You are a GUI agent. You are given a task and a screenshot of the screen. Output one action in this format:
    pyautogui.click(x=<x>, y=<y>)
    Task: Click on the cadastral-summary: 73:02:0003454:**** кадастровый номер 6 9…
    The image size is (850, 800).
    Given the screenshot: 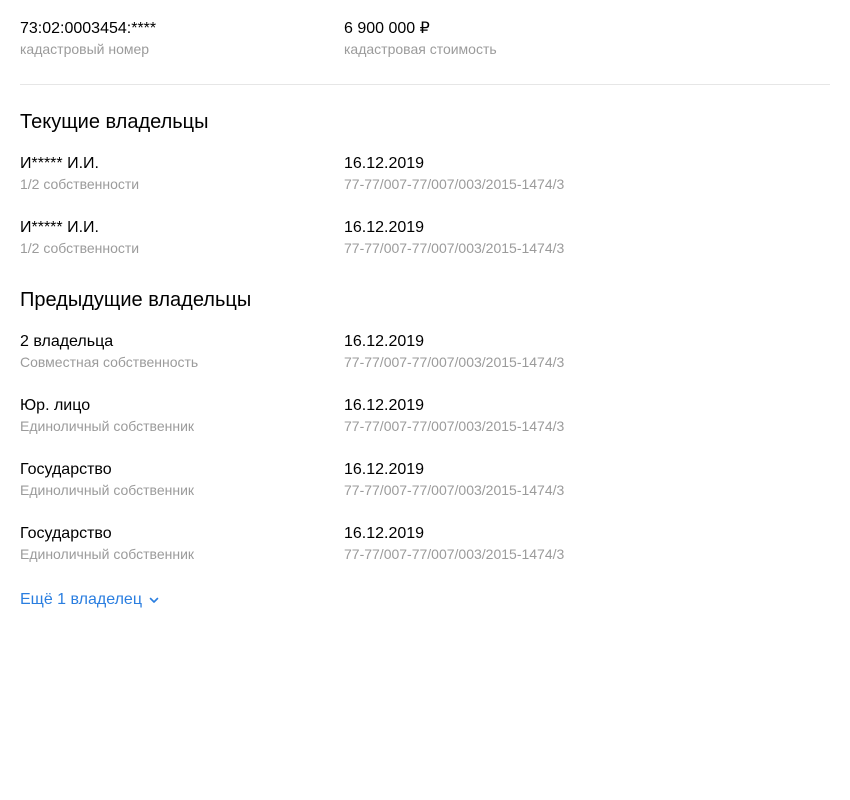 What is the action you would take?
    pyautogui.click(x=425, y=42)
    